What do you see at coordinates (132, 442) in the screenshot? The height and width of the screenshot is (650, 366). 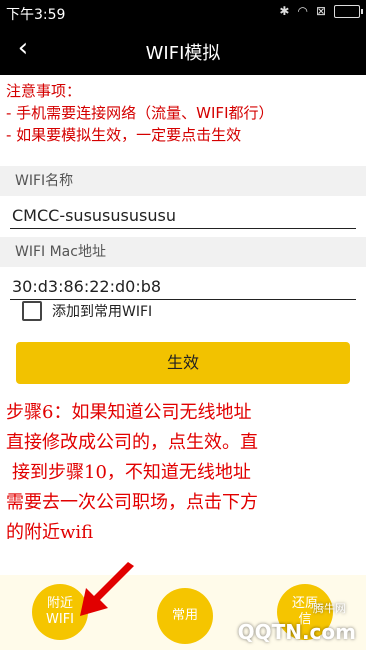 I see `annotation-line: 直接修改成公司的，点生效。直` at bounding box center [132, 442].